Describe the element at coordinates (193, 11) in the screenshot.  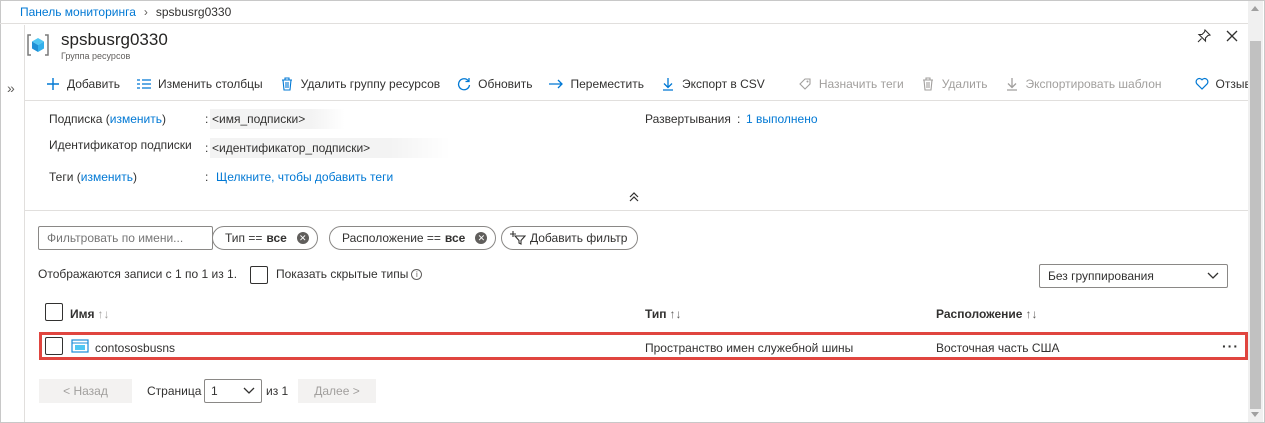
I see `breadcrumb-current: spsbusrg0330` at that location.